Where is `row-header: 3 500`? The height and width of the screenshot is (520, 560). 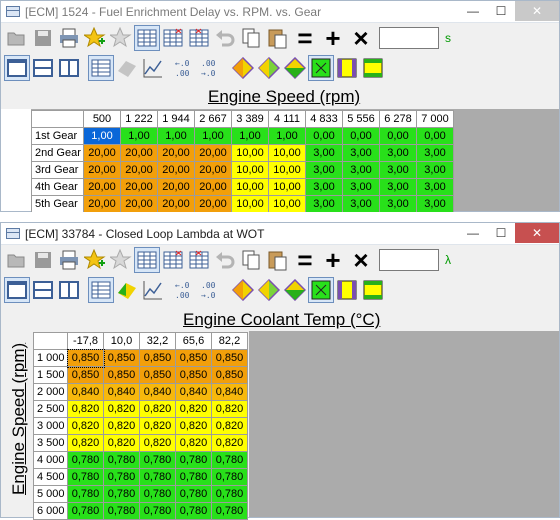
row-header: 3 500 is located at coordinates (50, 443).